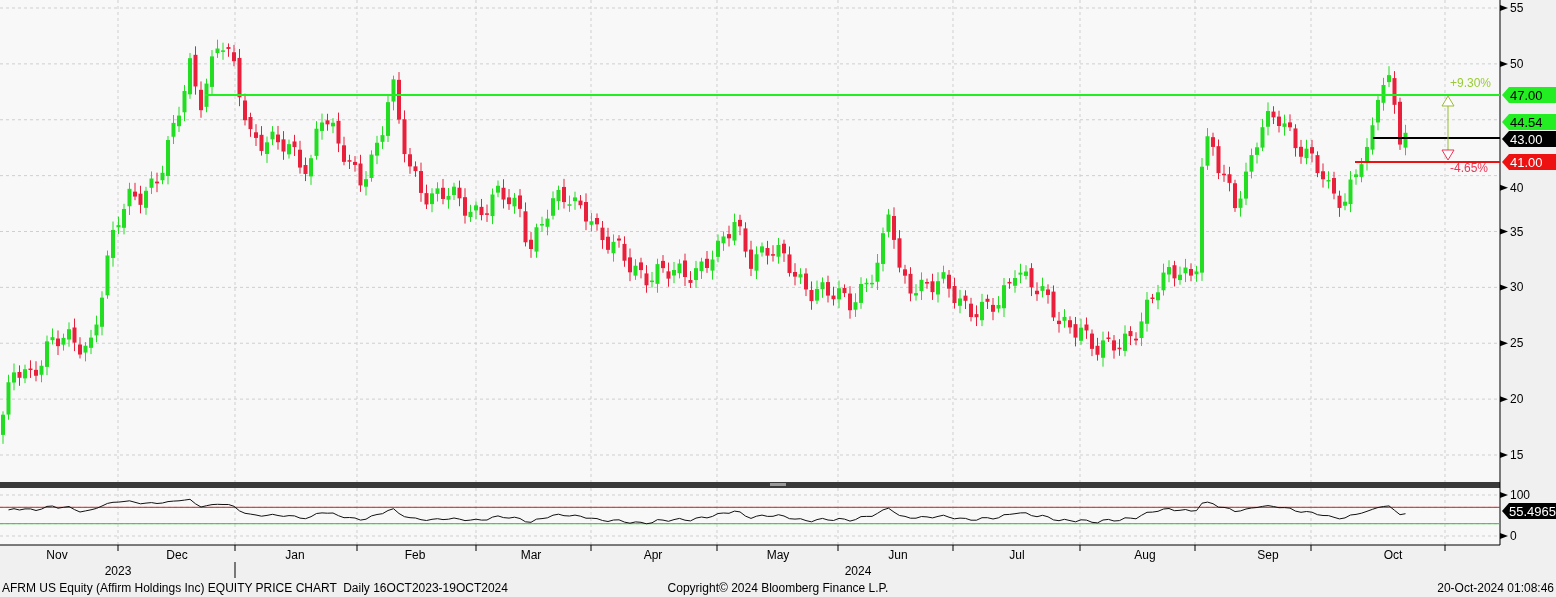 The height and width of the screenshot is (597, 1556). I want to click on month-label: Apr, so click(653, 555).